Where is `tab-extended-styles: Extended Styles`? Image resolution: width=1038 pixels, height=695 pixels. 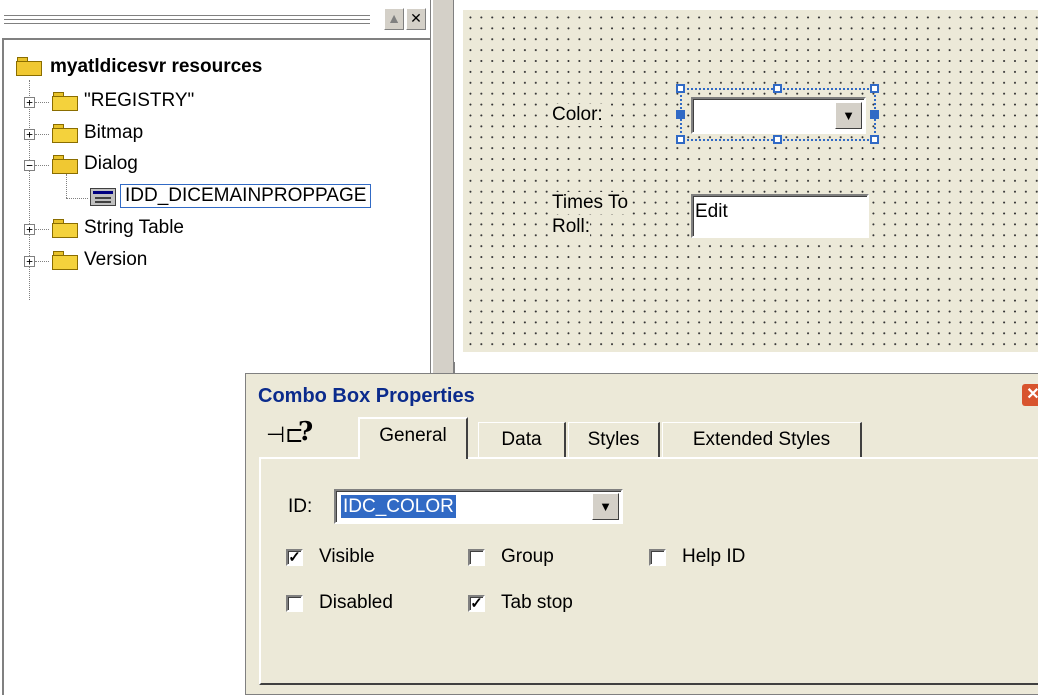 tab-extended-styles: Extended Styles is located at coordinates (762, 439).